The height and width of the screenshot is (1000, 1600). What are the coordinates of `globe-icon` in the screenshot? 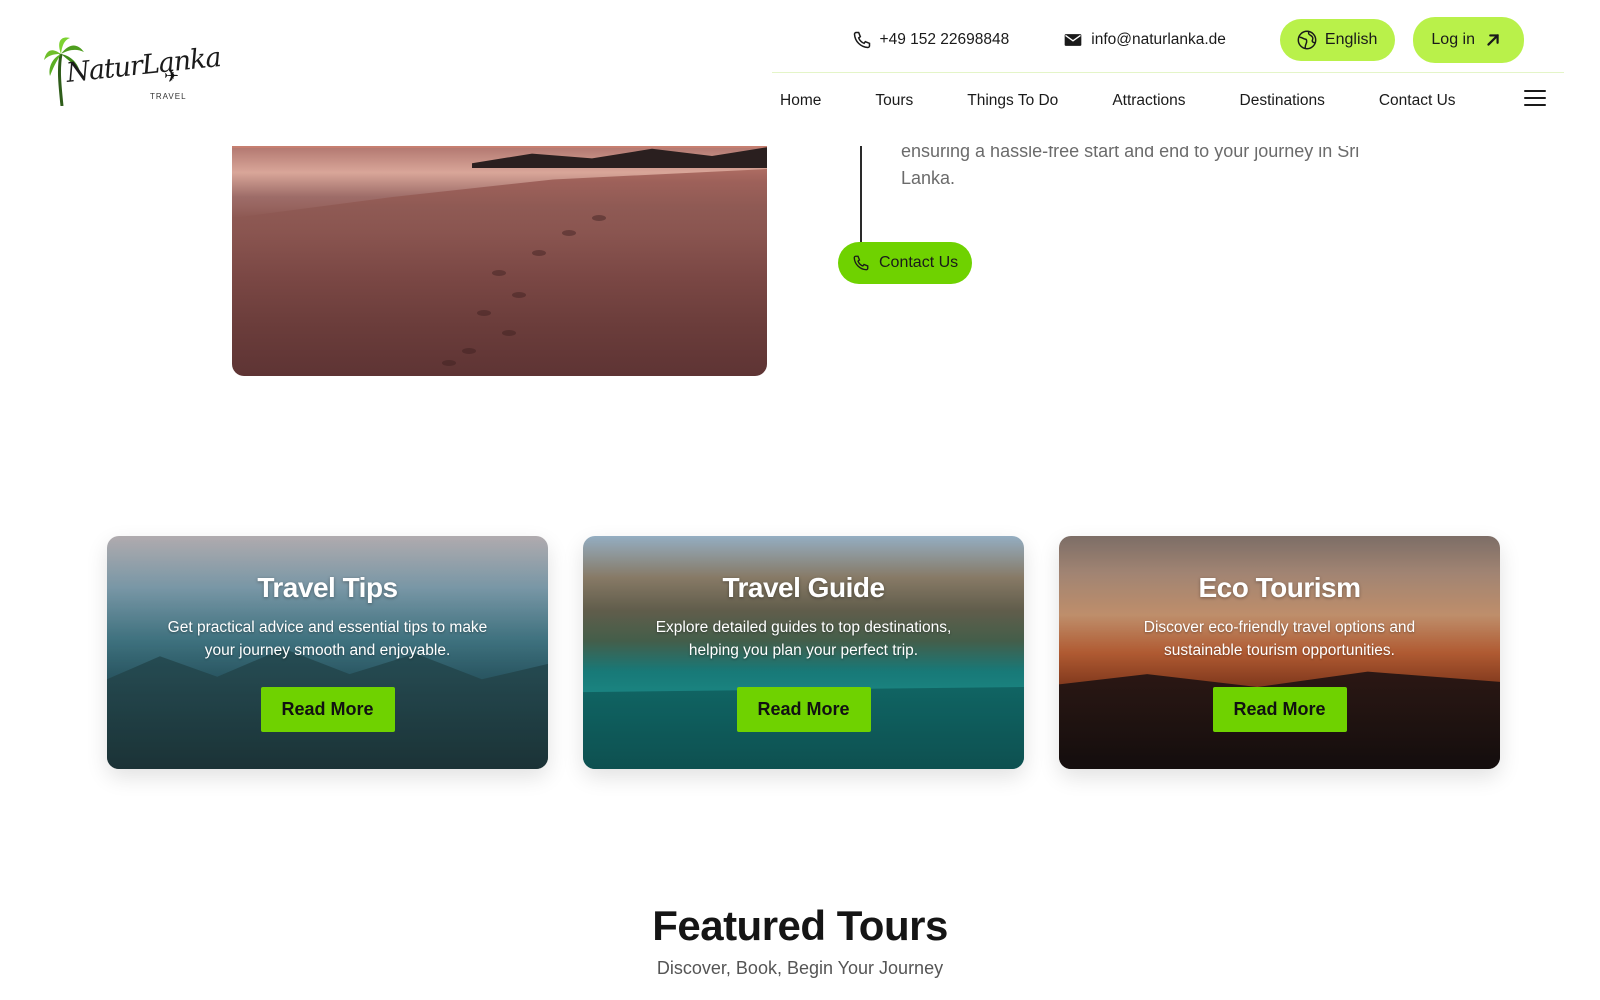 It's located at (1307, 40).